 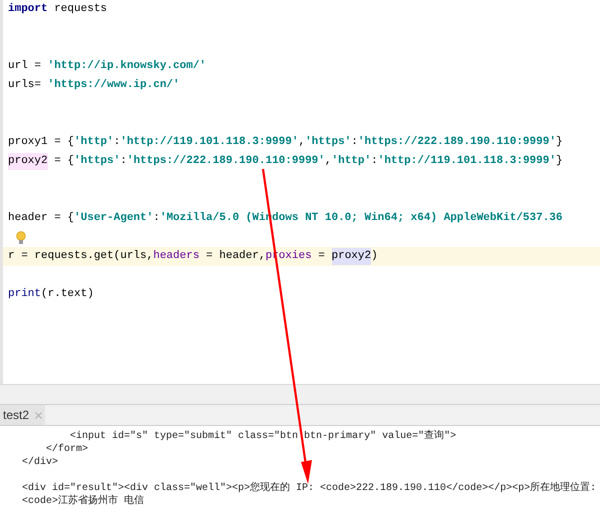 I want to click on editor-tab: test2, so click(x=23, y=415).